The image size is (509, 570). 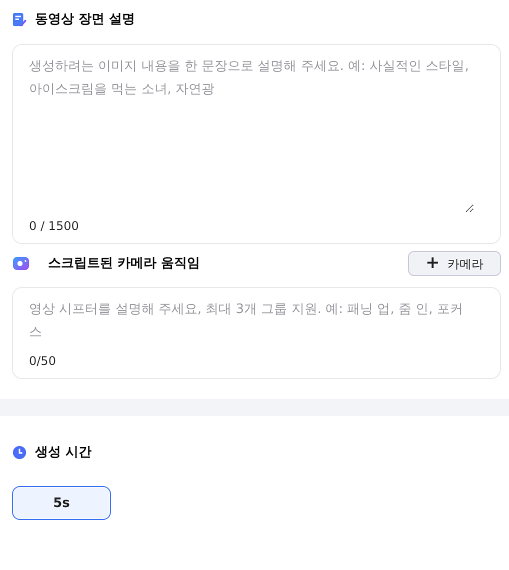 What do you see at coordinates (85, 19) in the screenshot?
I see `section-title: 동영상 장면 설명` at bounding box center [85, 19].